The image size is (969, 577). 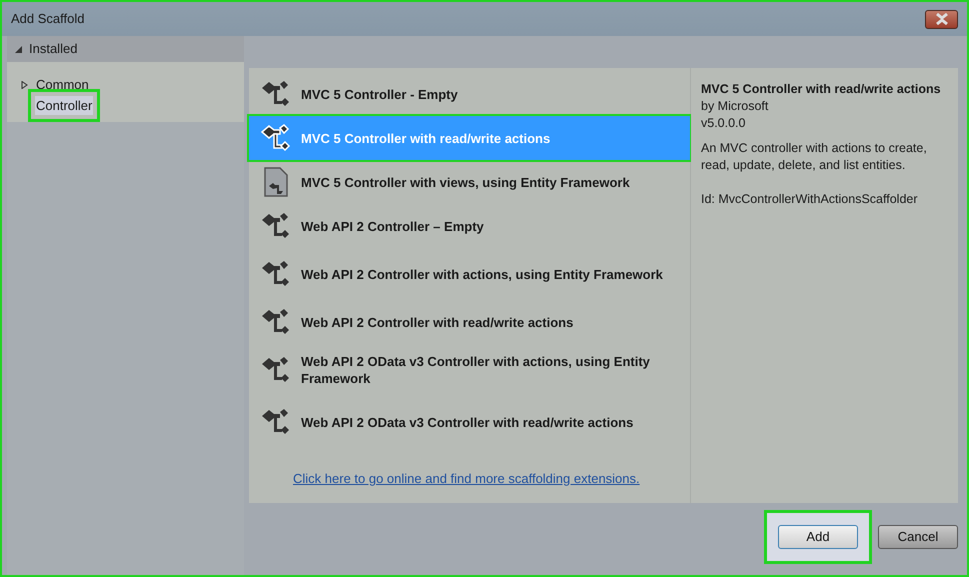 What do you see at coordinates (918, 536) in the screenshot?
I see `cancel-button: Cancel` at bounding box center [918, 536].